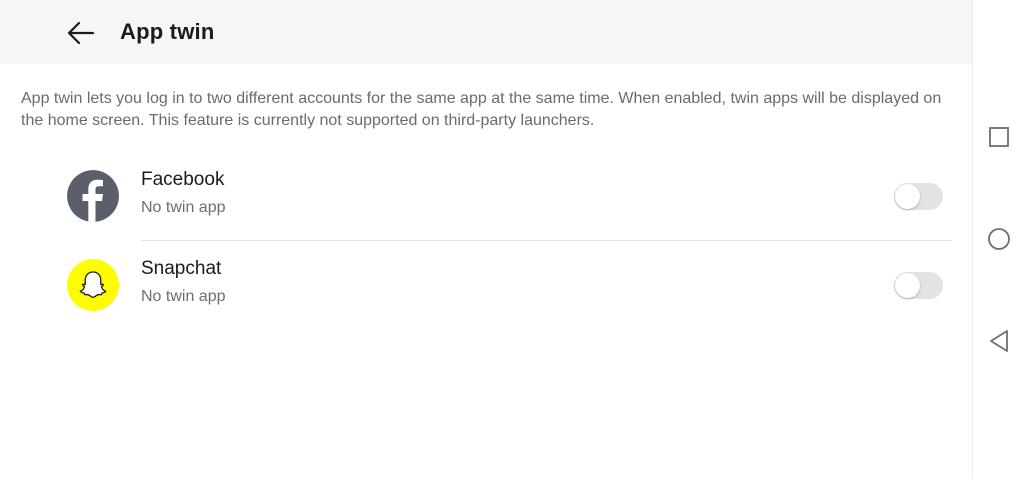 This screenshot has height=479, width=1024. I want to click on app-name: Facebook, so click(183, 179).